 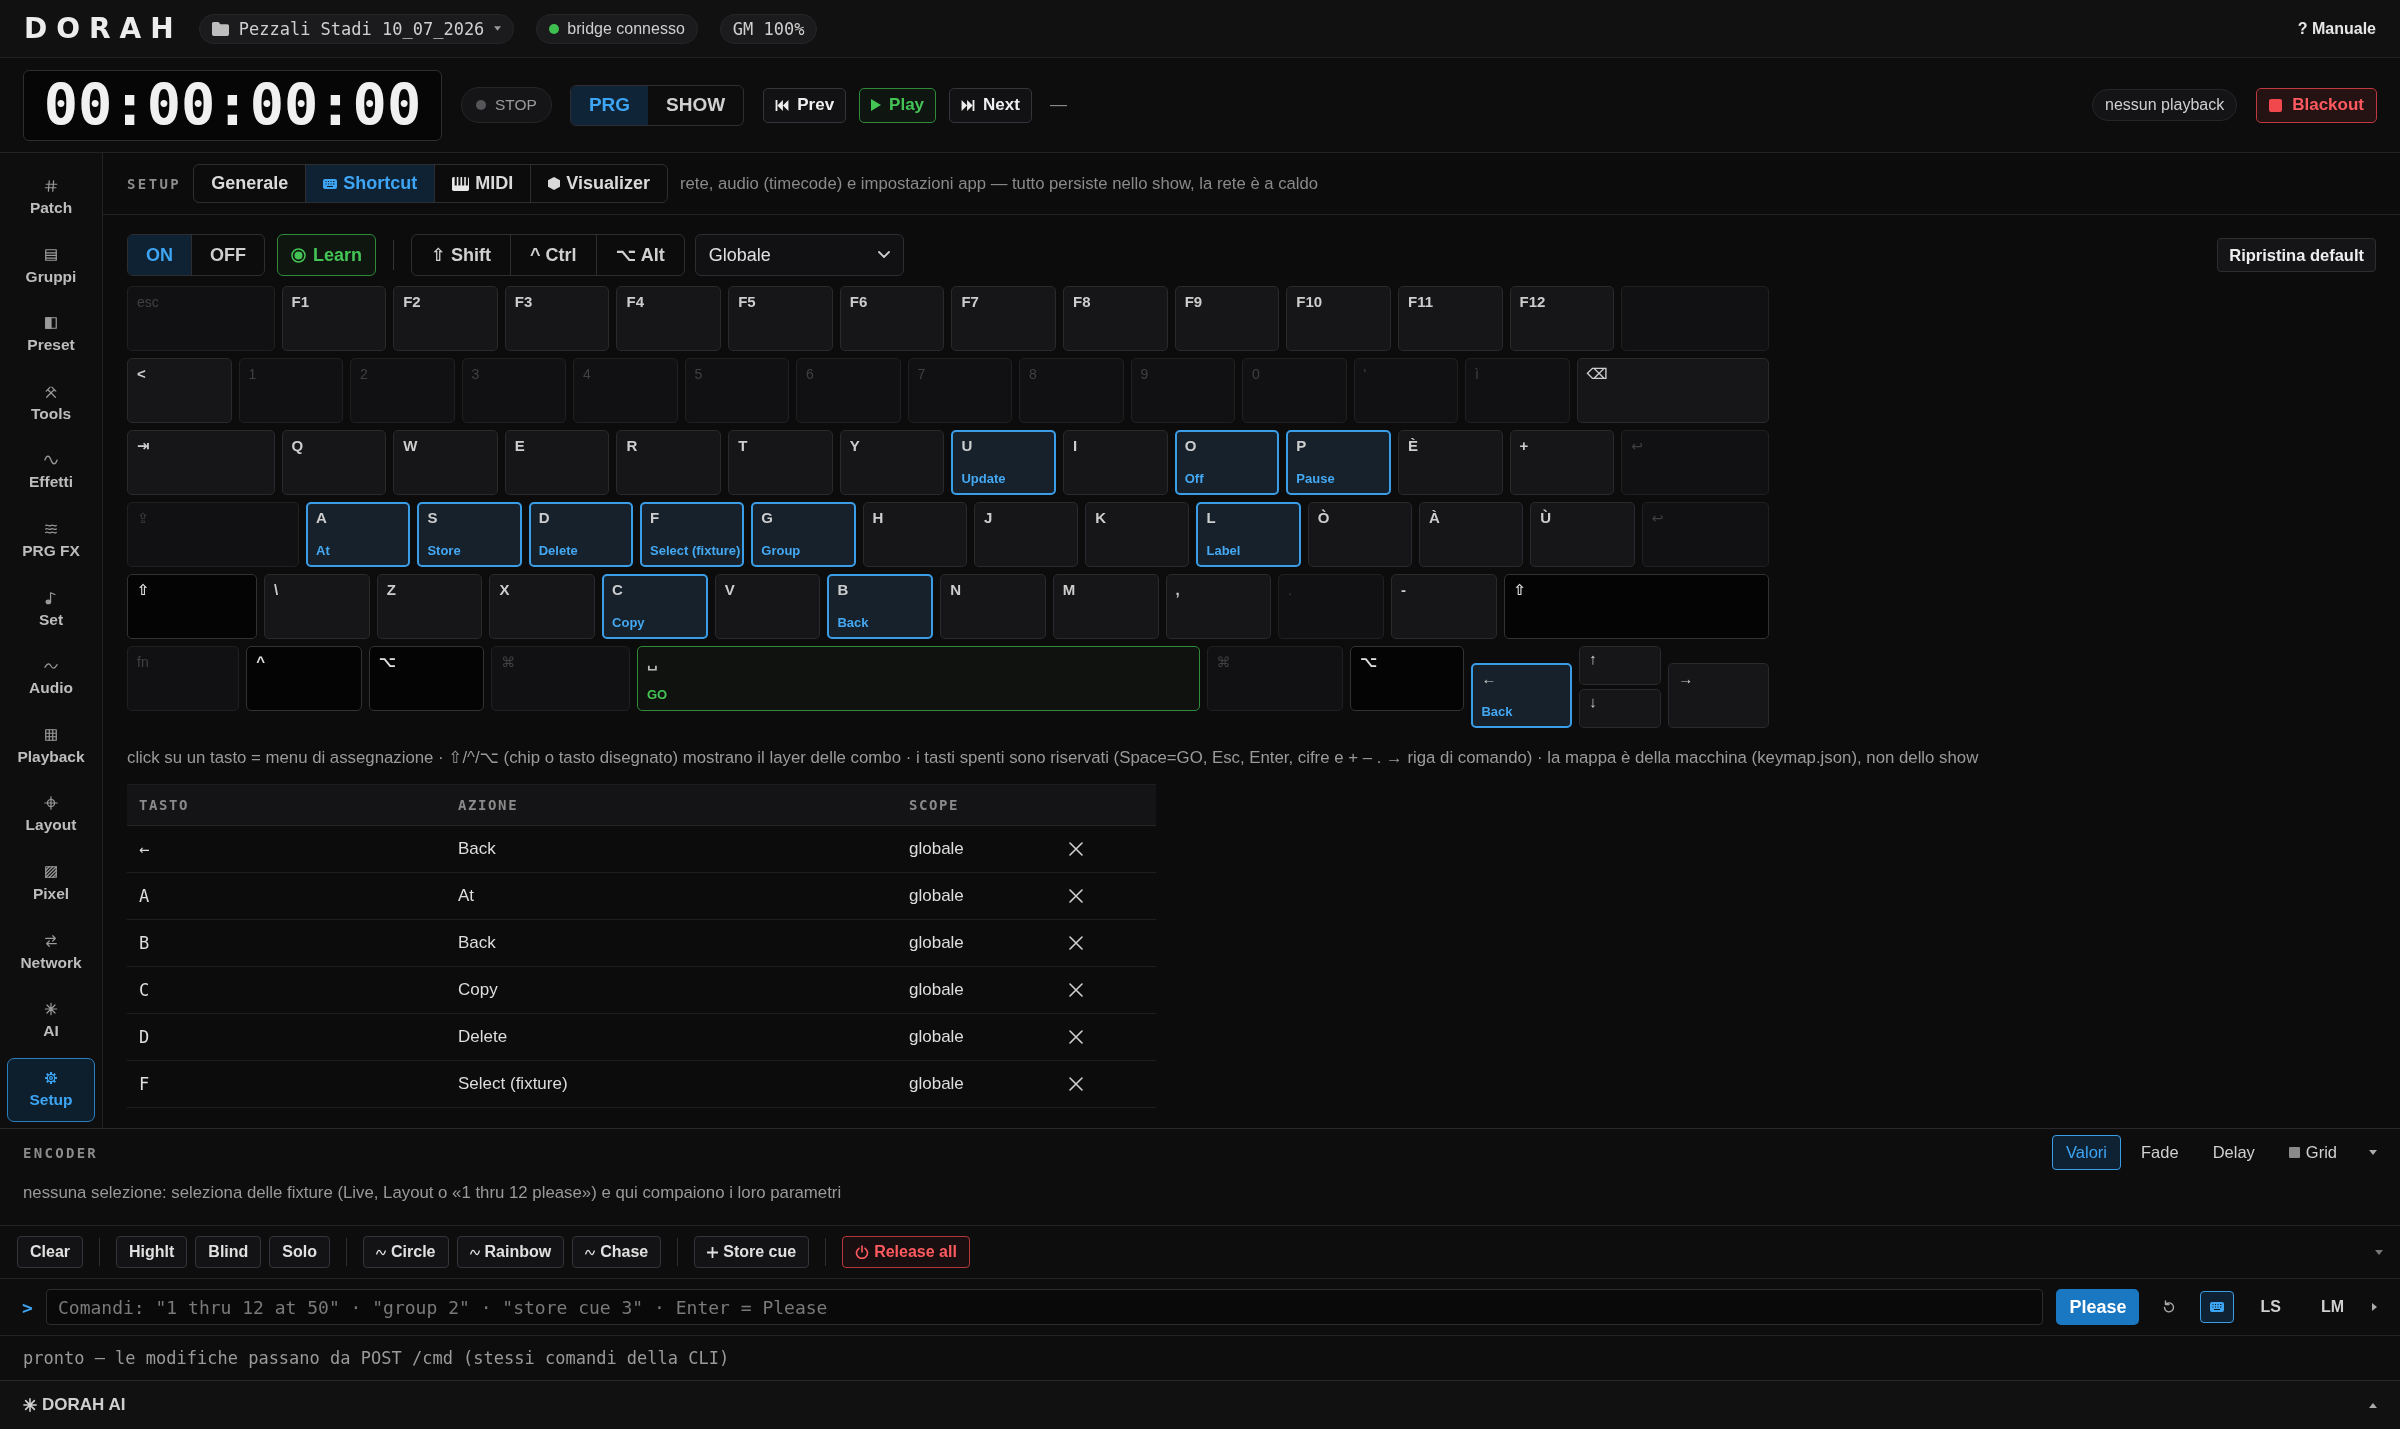 I want to click on sidebar-item: Layout, so click(x=51, y=815).